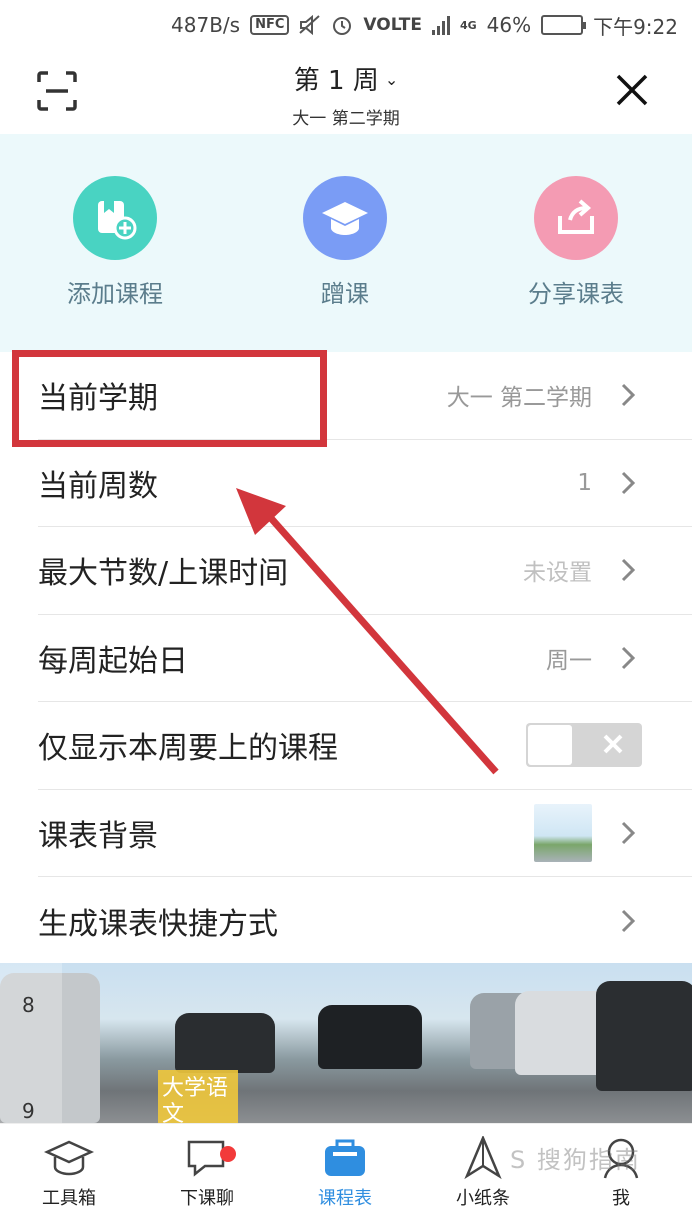 The image size is (692, 1230). What do you see at coordinates (365, 658) in the screenshot?
I see `setting-week-start: 每周起始日 周一` at bounding box center [365, 658].